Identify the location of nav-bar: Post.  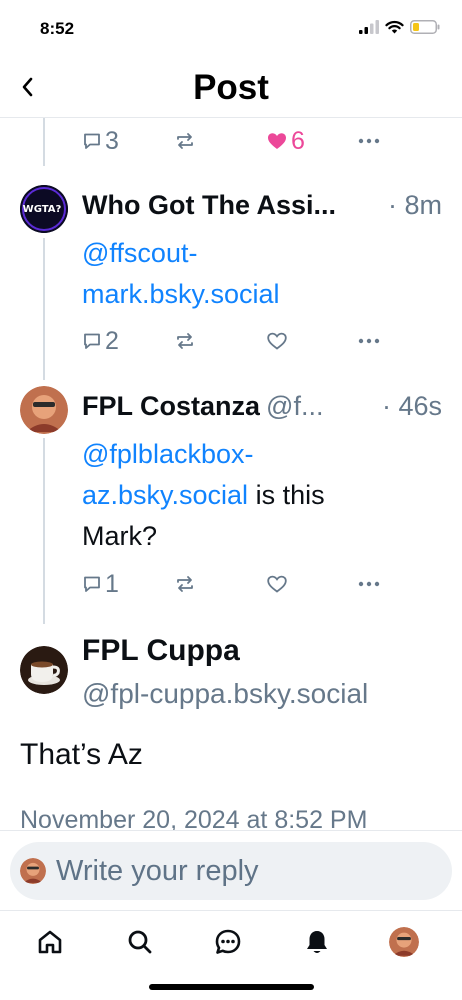
(231, 89).